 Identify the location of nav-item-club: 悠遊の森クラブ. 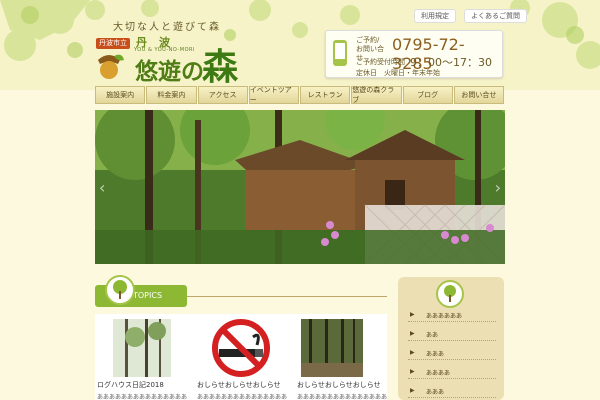
(376, 95).